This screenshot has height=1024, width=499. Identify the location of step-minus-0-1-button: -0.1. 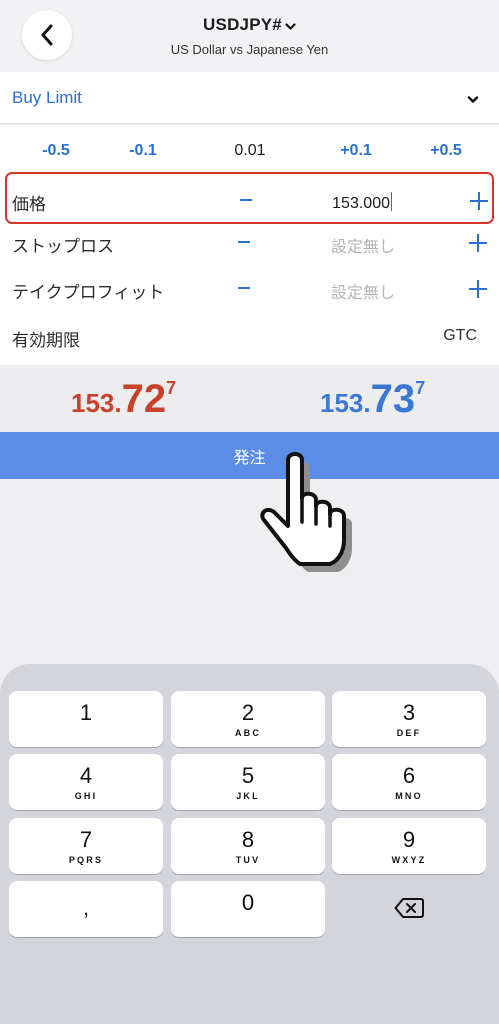
(143, 151).